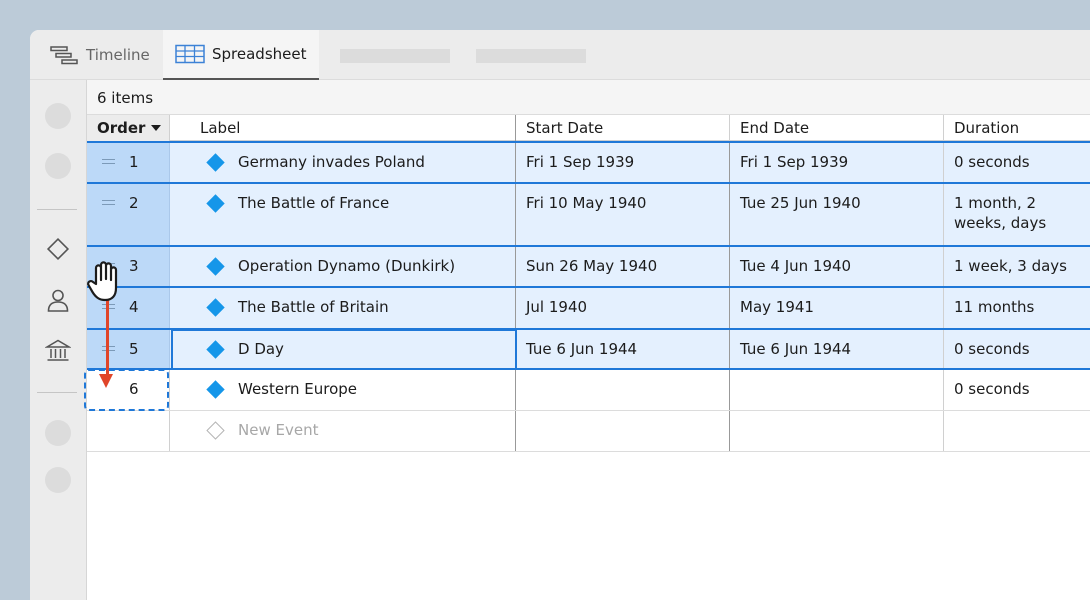 This screenshot has height=600, width=1090. Describe the element at coordinates (623, 162) in the screenshot. I see `start-date-cell: Fri 1 Sep 1939` at that location.